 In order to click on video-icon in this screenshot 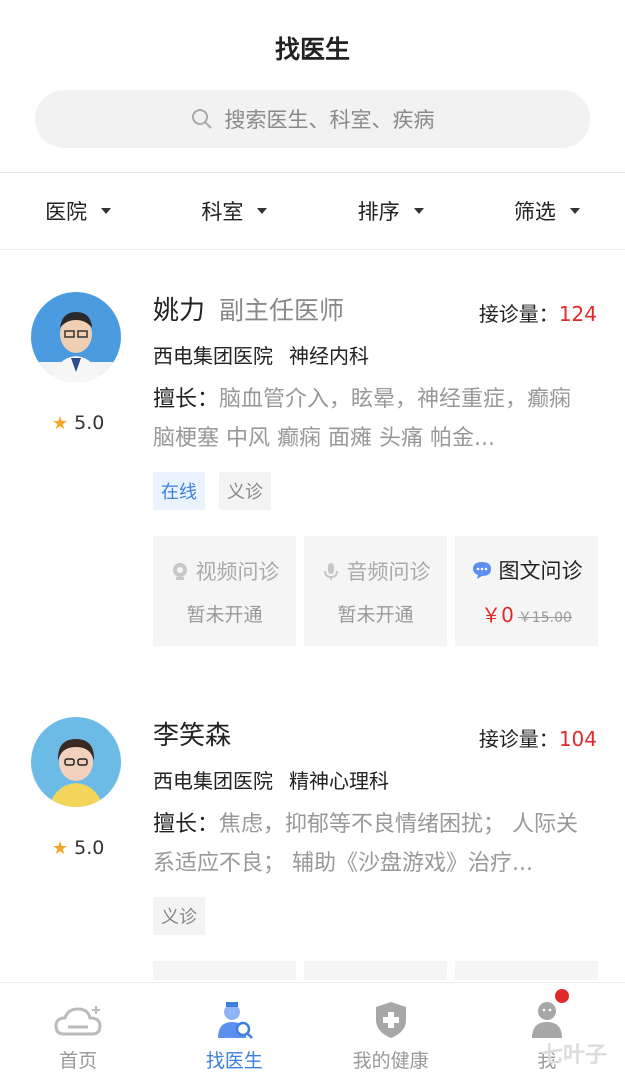, I will do `click(179, 571)`.